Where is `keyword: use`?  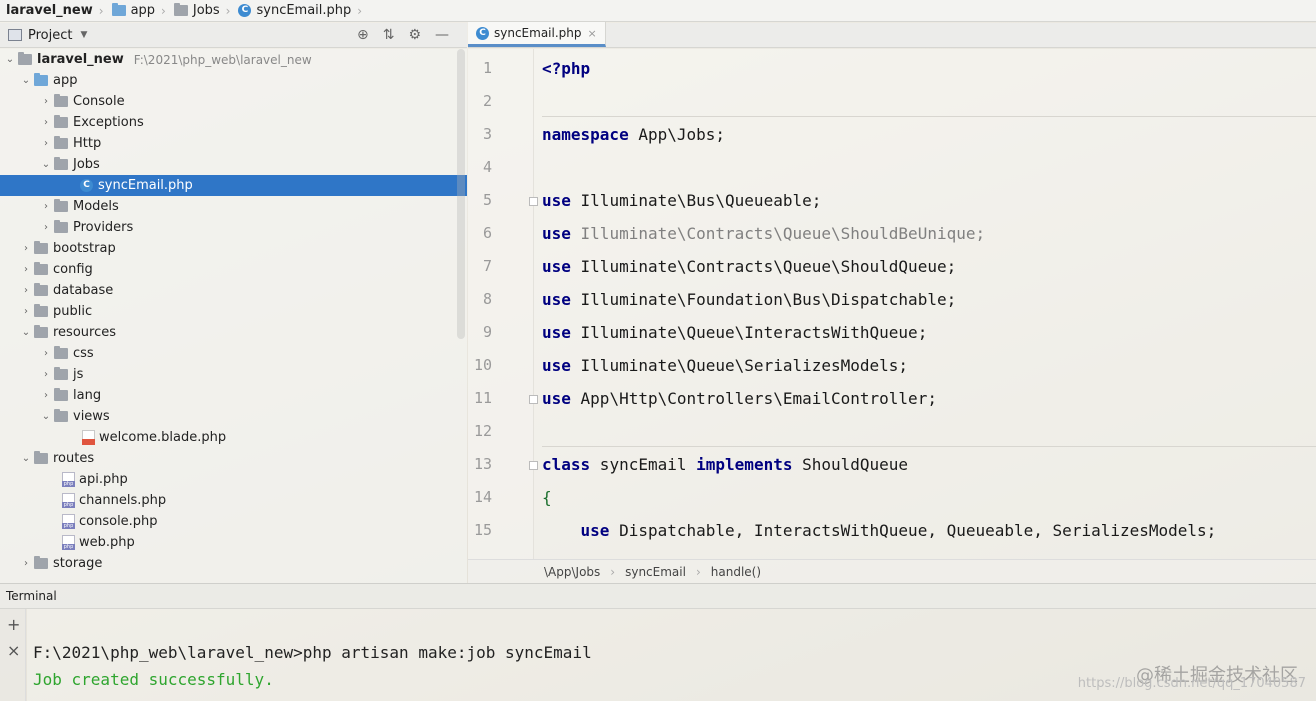 keyword: use is located at coordinates (556, 365).